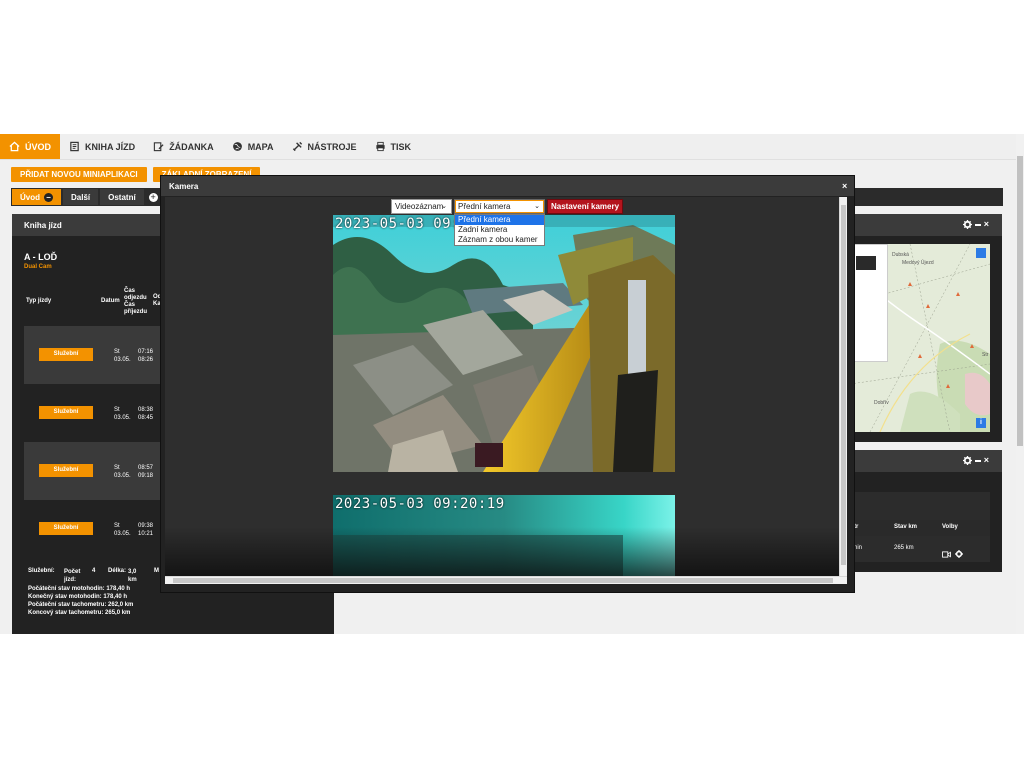 The image size is (1024, 768). What do you see at coordinates (110, 301) in the screenshot?
I see `col-header-date: Datum` at bounding box center [110, 301].